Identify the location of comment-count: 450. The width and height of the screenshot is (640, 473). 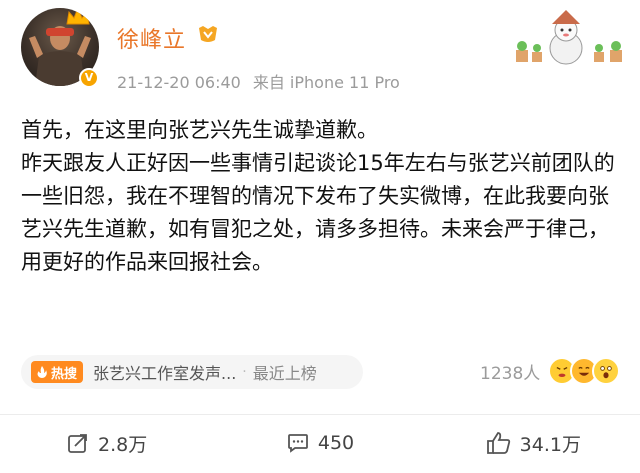
(336, 443).